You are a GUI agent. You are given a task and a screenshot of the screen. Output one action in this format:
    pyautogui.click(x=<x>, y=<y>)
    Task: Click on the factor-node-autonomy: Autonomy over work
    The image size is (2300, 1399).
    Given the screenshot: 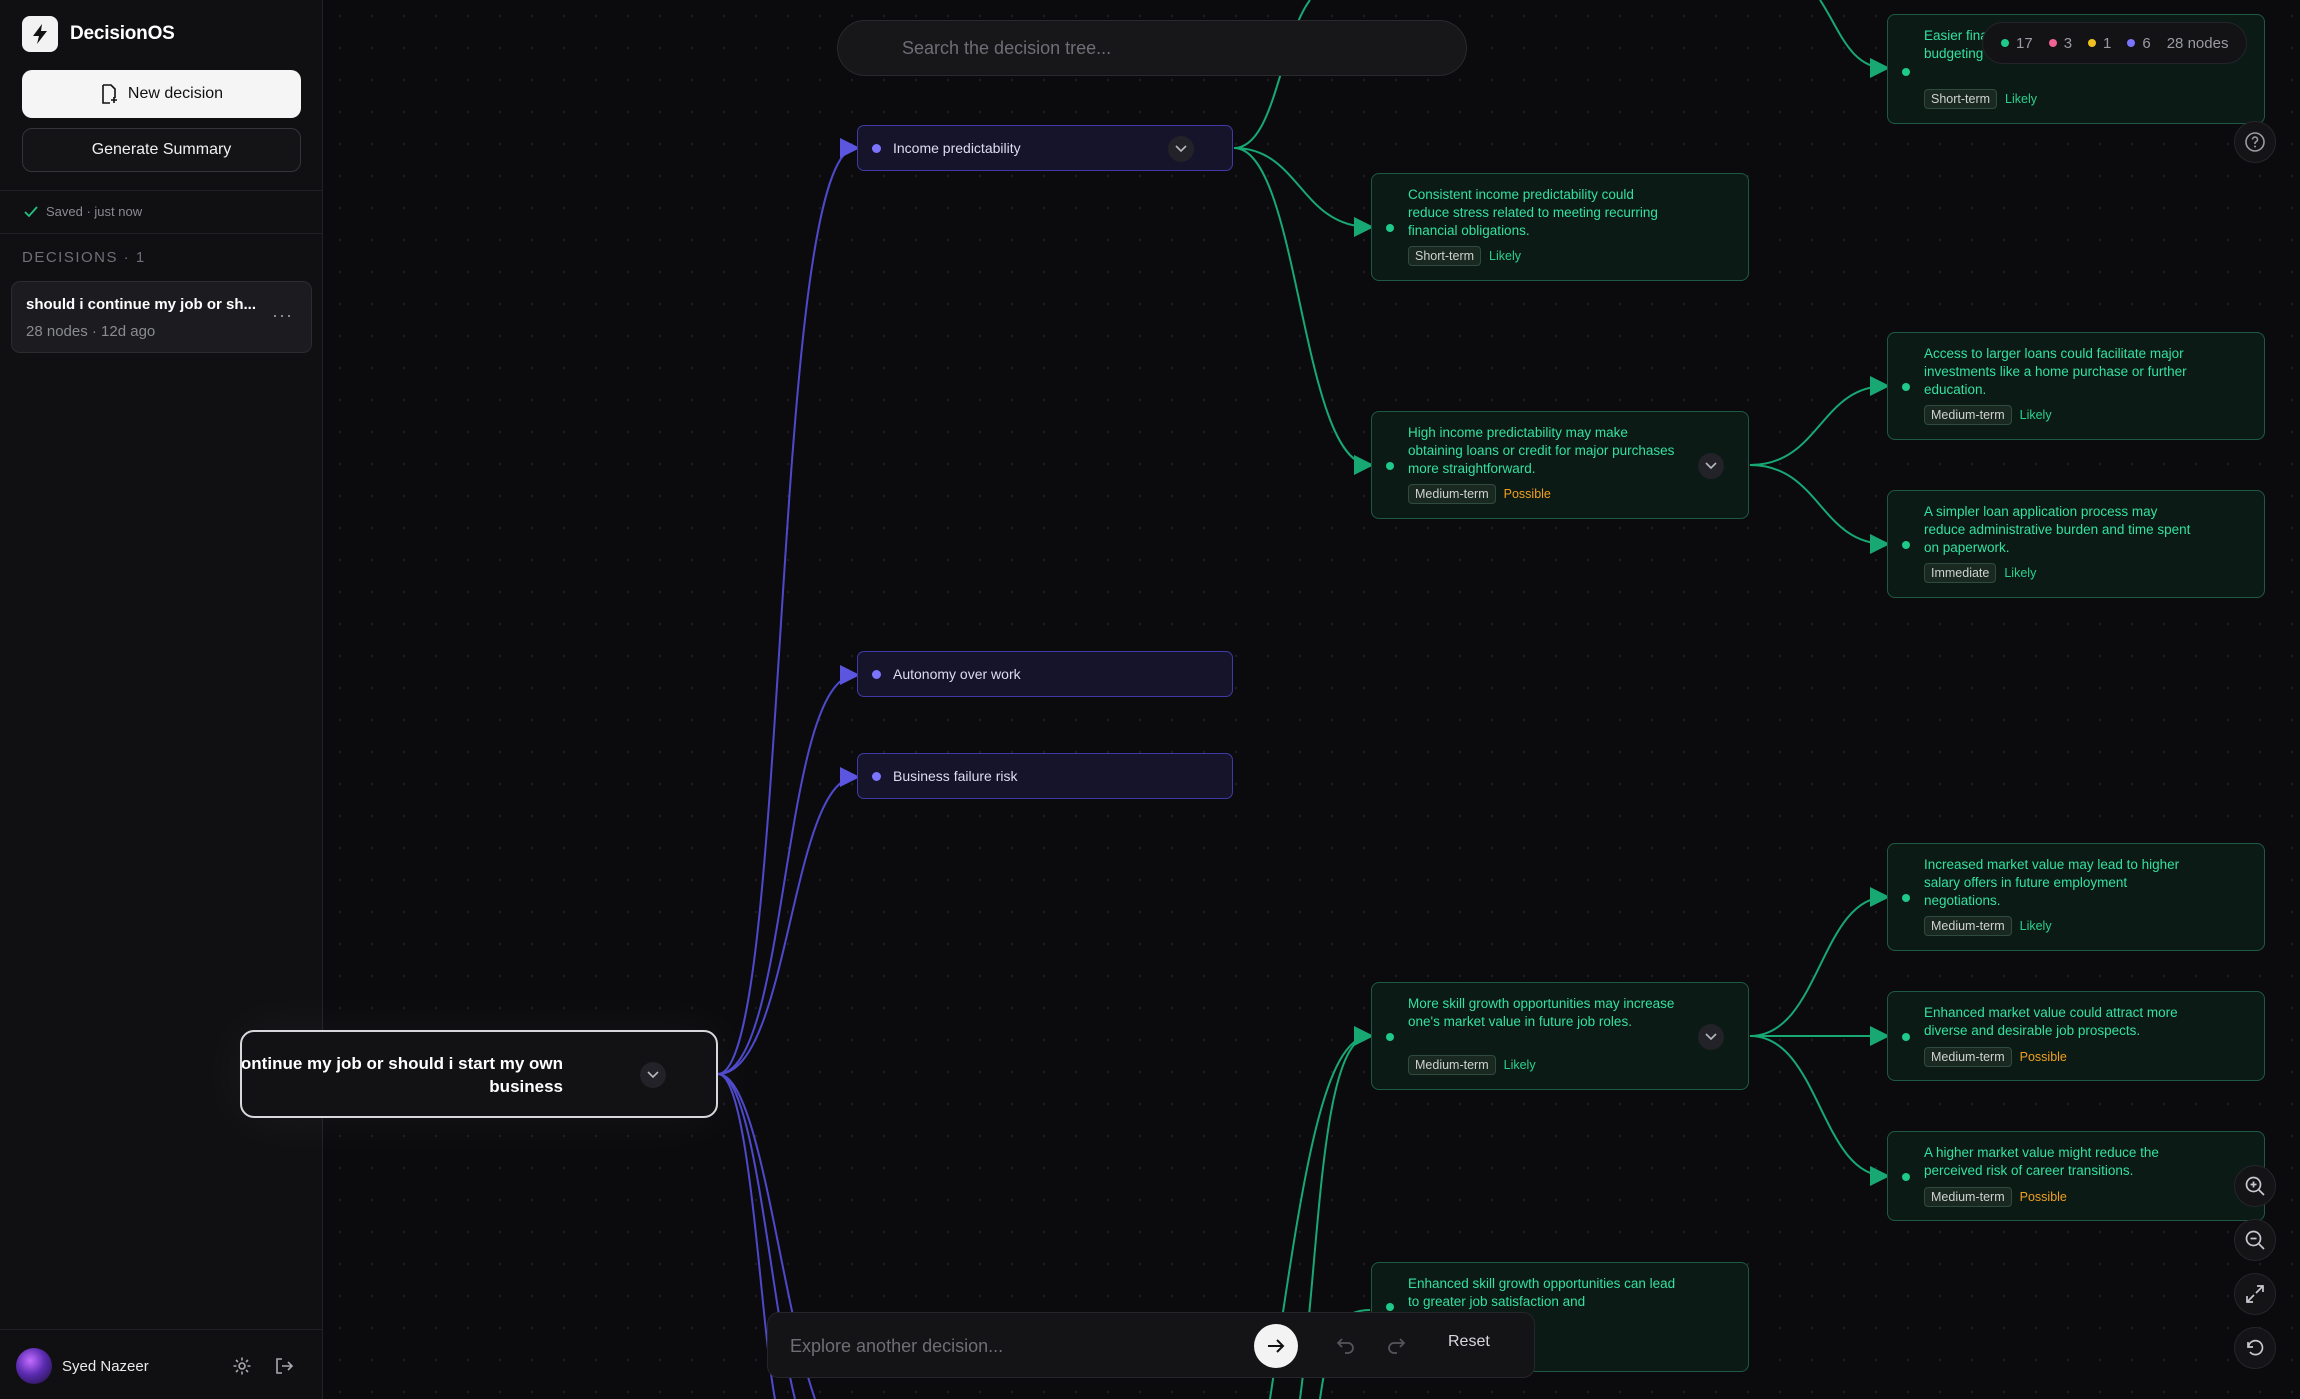 What is the action you would take?
    pyautogui.click(x=1045, y=674)
    